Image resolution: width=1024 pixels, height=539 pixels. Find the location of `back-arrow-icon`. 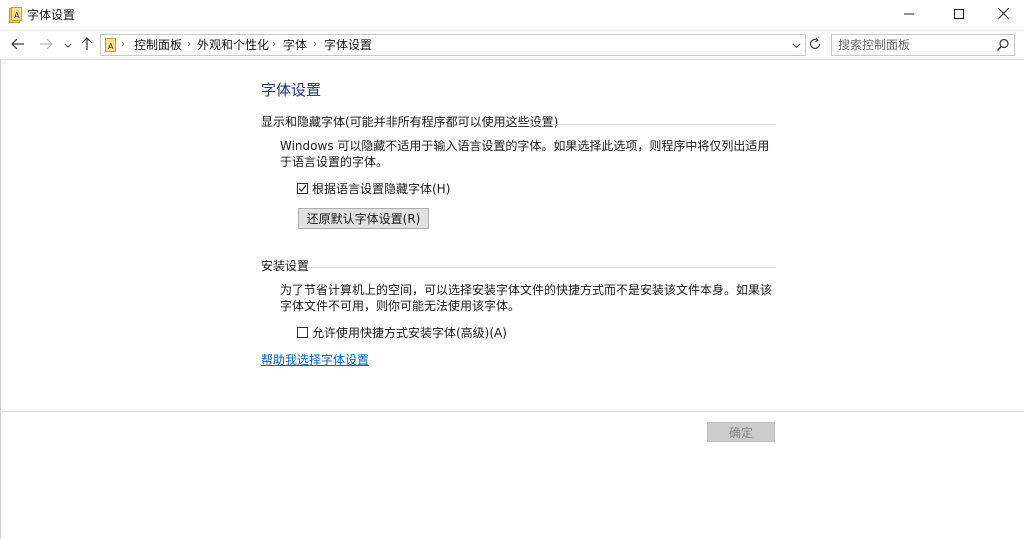

back-arrow-icon is located at coordinates (18, 45).